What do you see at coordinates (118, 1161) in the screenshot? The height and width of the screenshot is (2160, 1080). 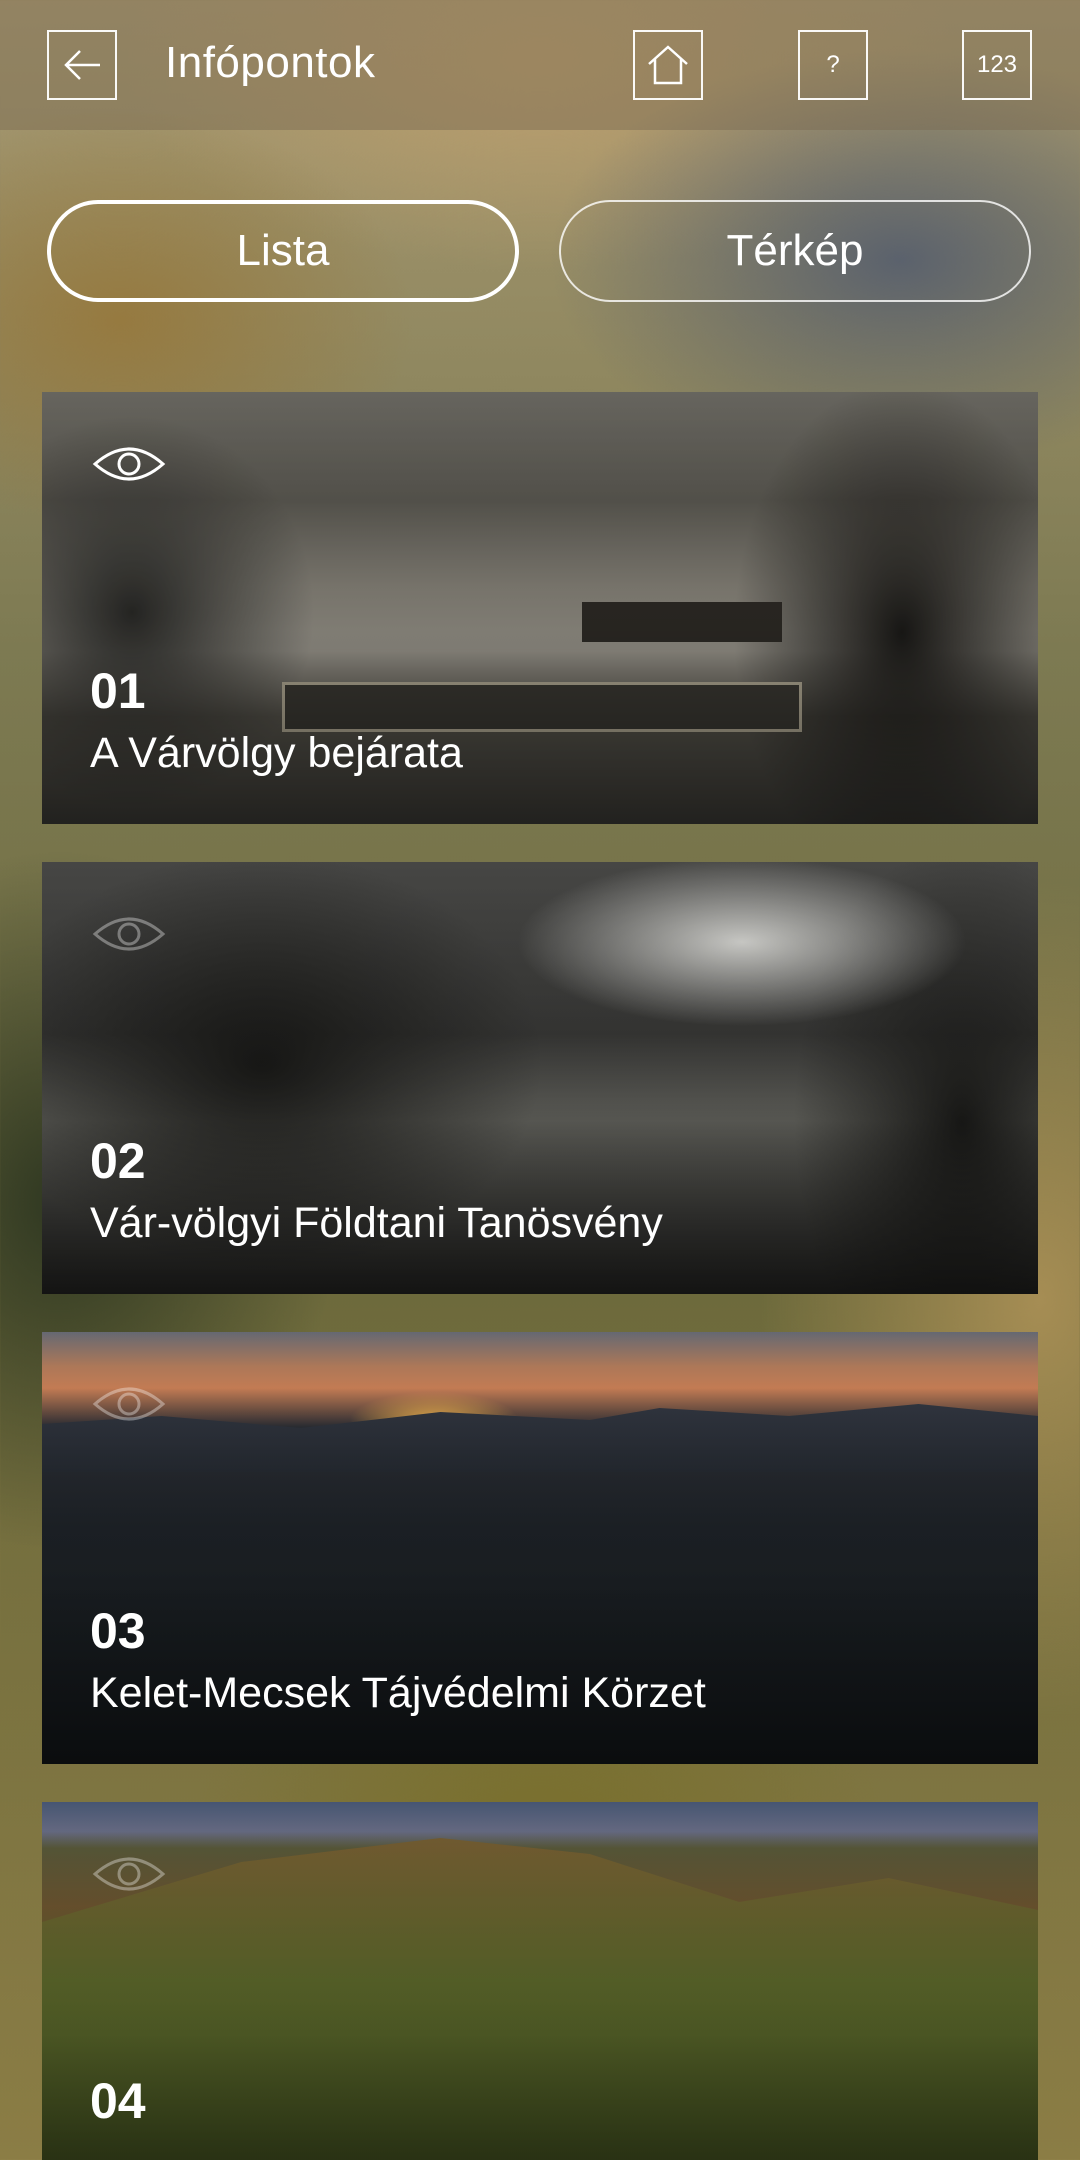 I see `card-number: 02` at bounding box center [118, 1161].